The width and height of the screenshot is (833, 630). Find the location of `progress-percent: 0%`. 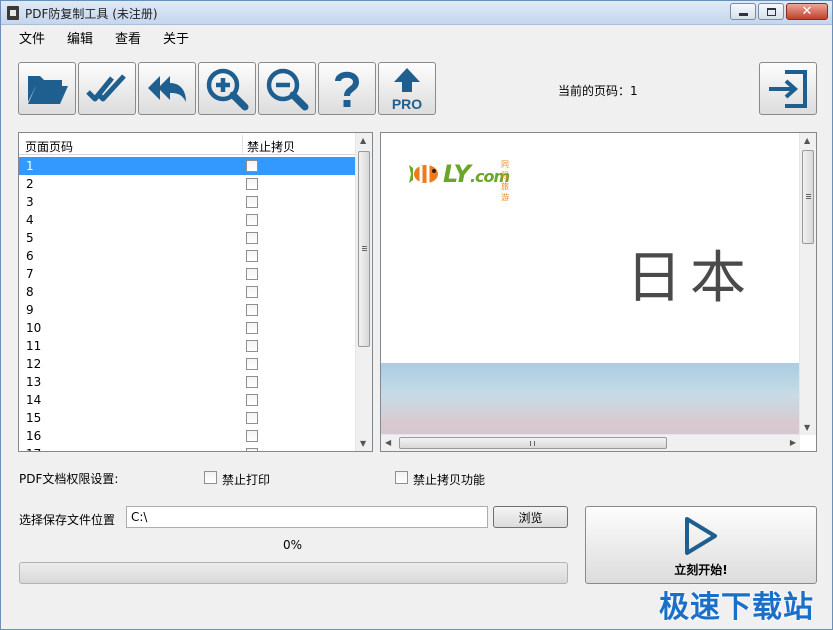

progress-percent: 0% is located at coordinates (293, 545).